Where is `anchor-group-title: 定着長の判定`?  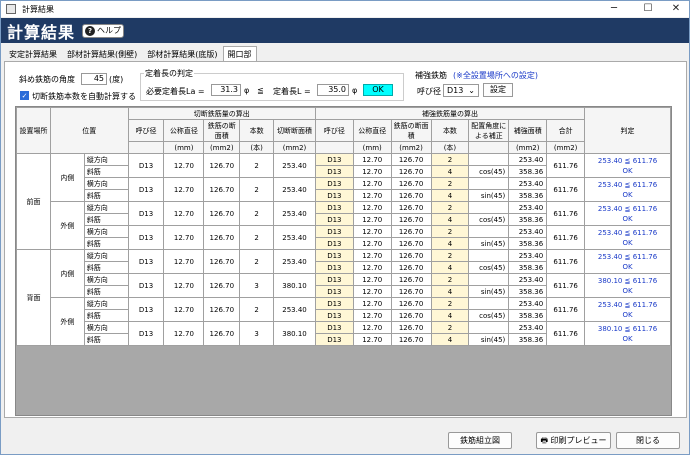 anchor-group-title: 定着長の判定 is located at coordinates (169, 73).